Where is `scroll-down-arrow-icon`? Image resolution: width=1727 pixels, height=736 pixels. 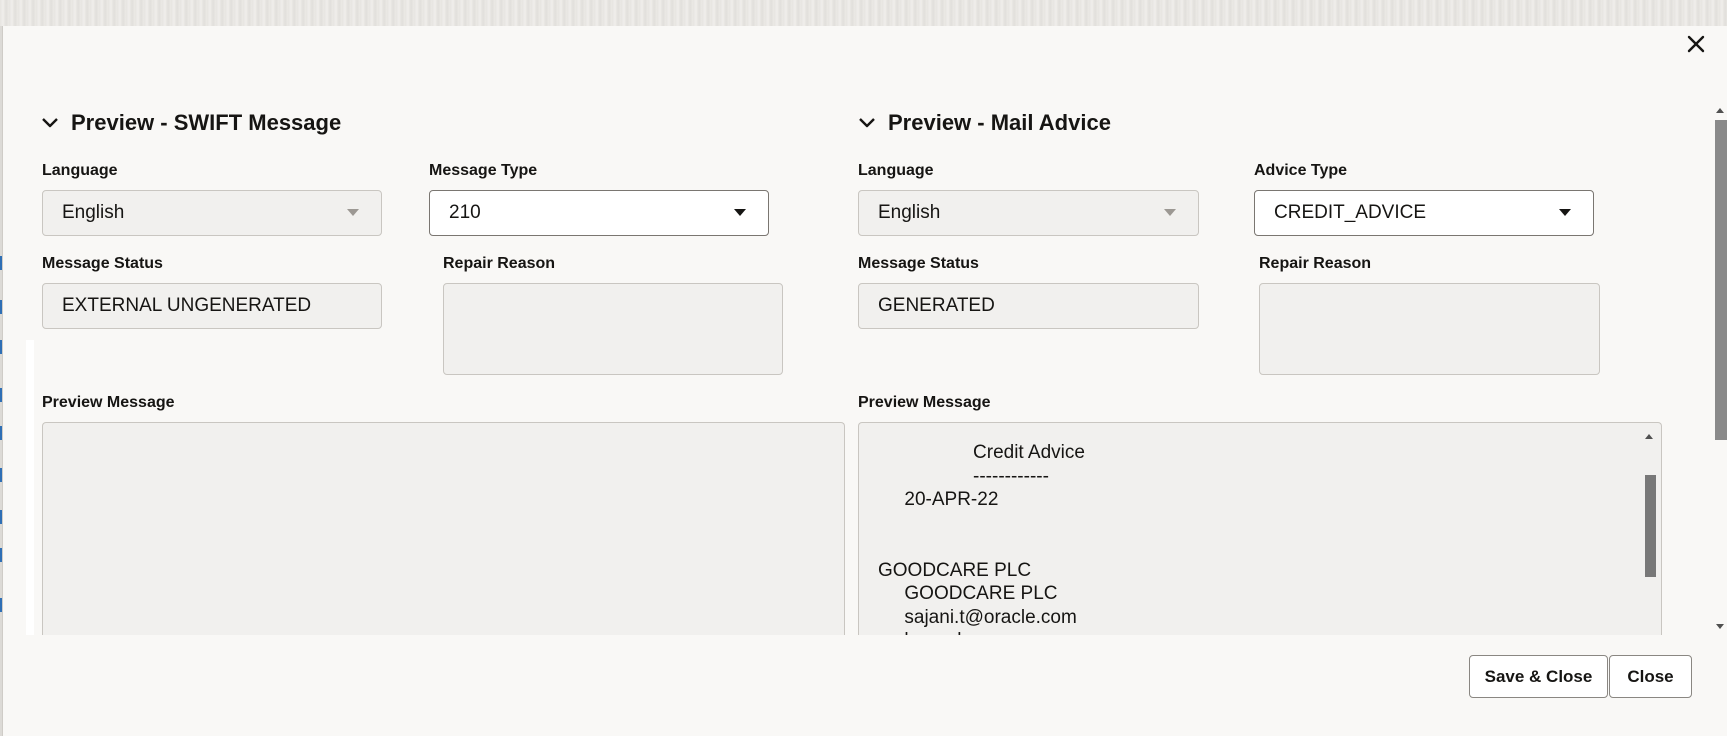 scroll-down-arrow-icon is located at coordinates (1720, 626).